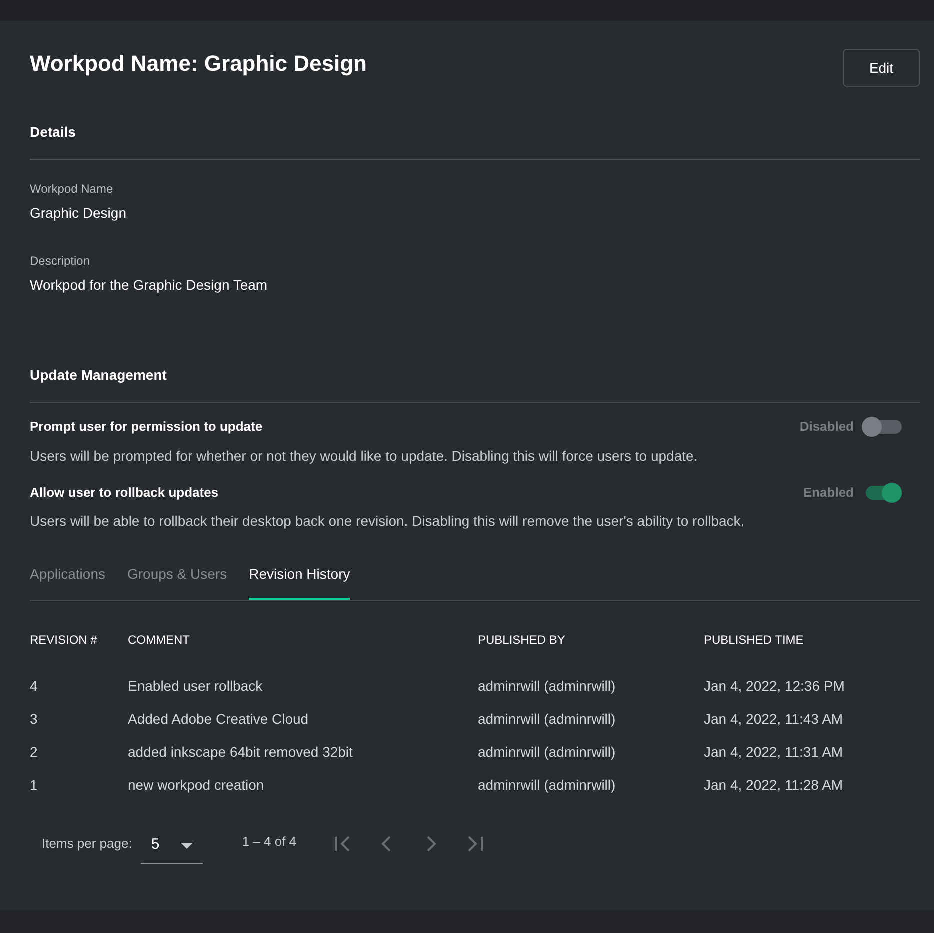  I want to click on items-per-page-label: Items per page:, so click(87, 844).